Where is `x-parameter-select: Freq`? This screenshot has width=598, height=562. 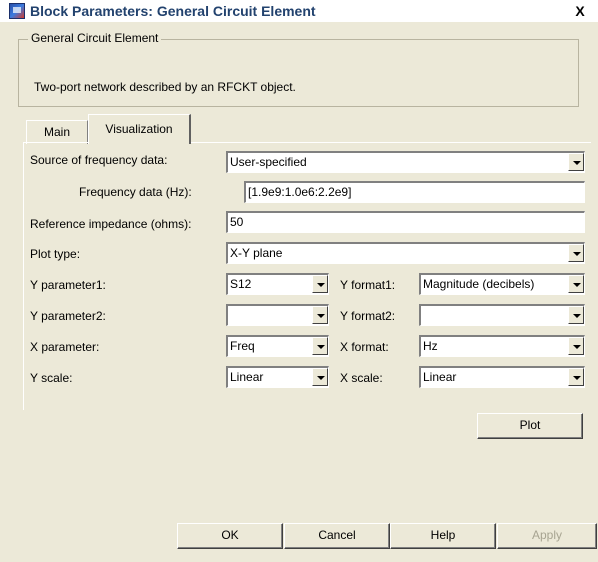
x-parameter-select: Freq is located at coordinates (277, 346).